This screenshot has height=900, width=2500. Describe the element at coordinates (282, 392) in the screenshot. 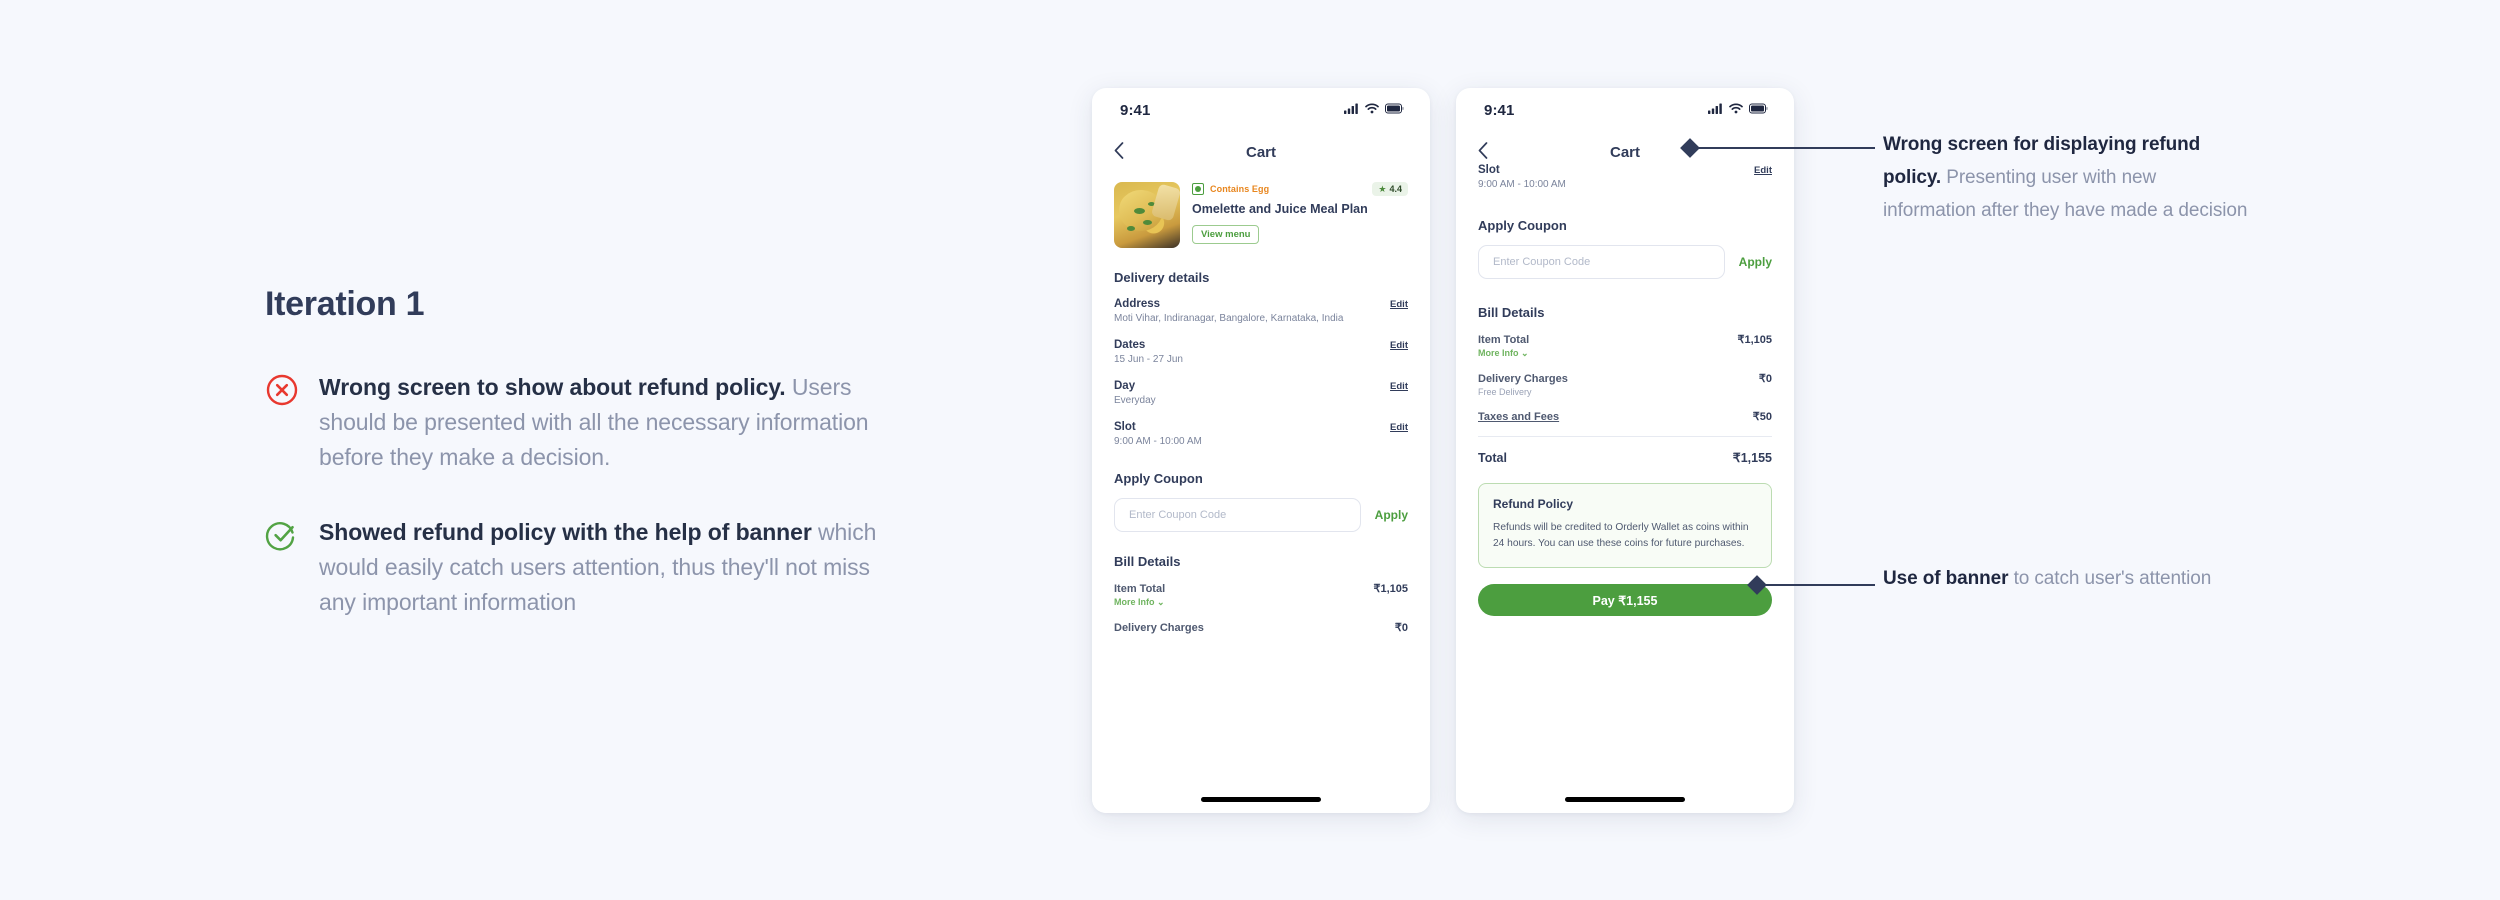

I see `error-circle-icon` at that location.